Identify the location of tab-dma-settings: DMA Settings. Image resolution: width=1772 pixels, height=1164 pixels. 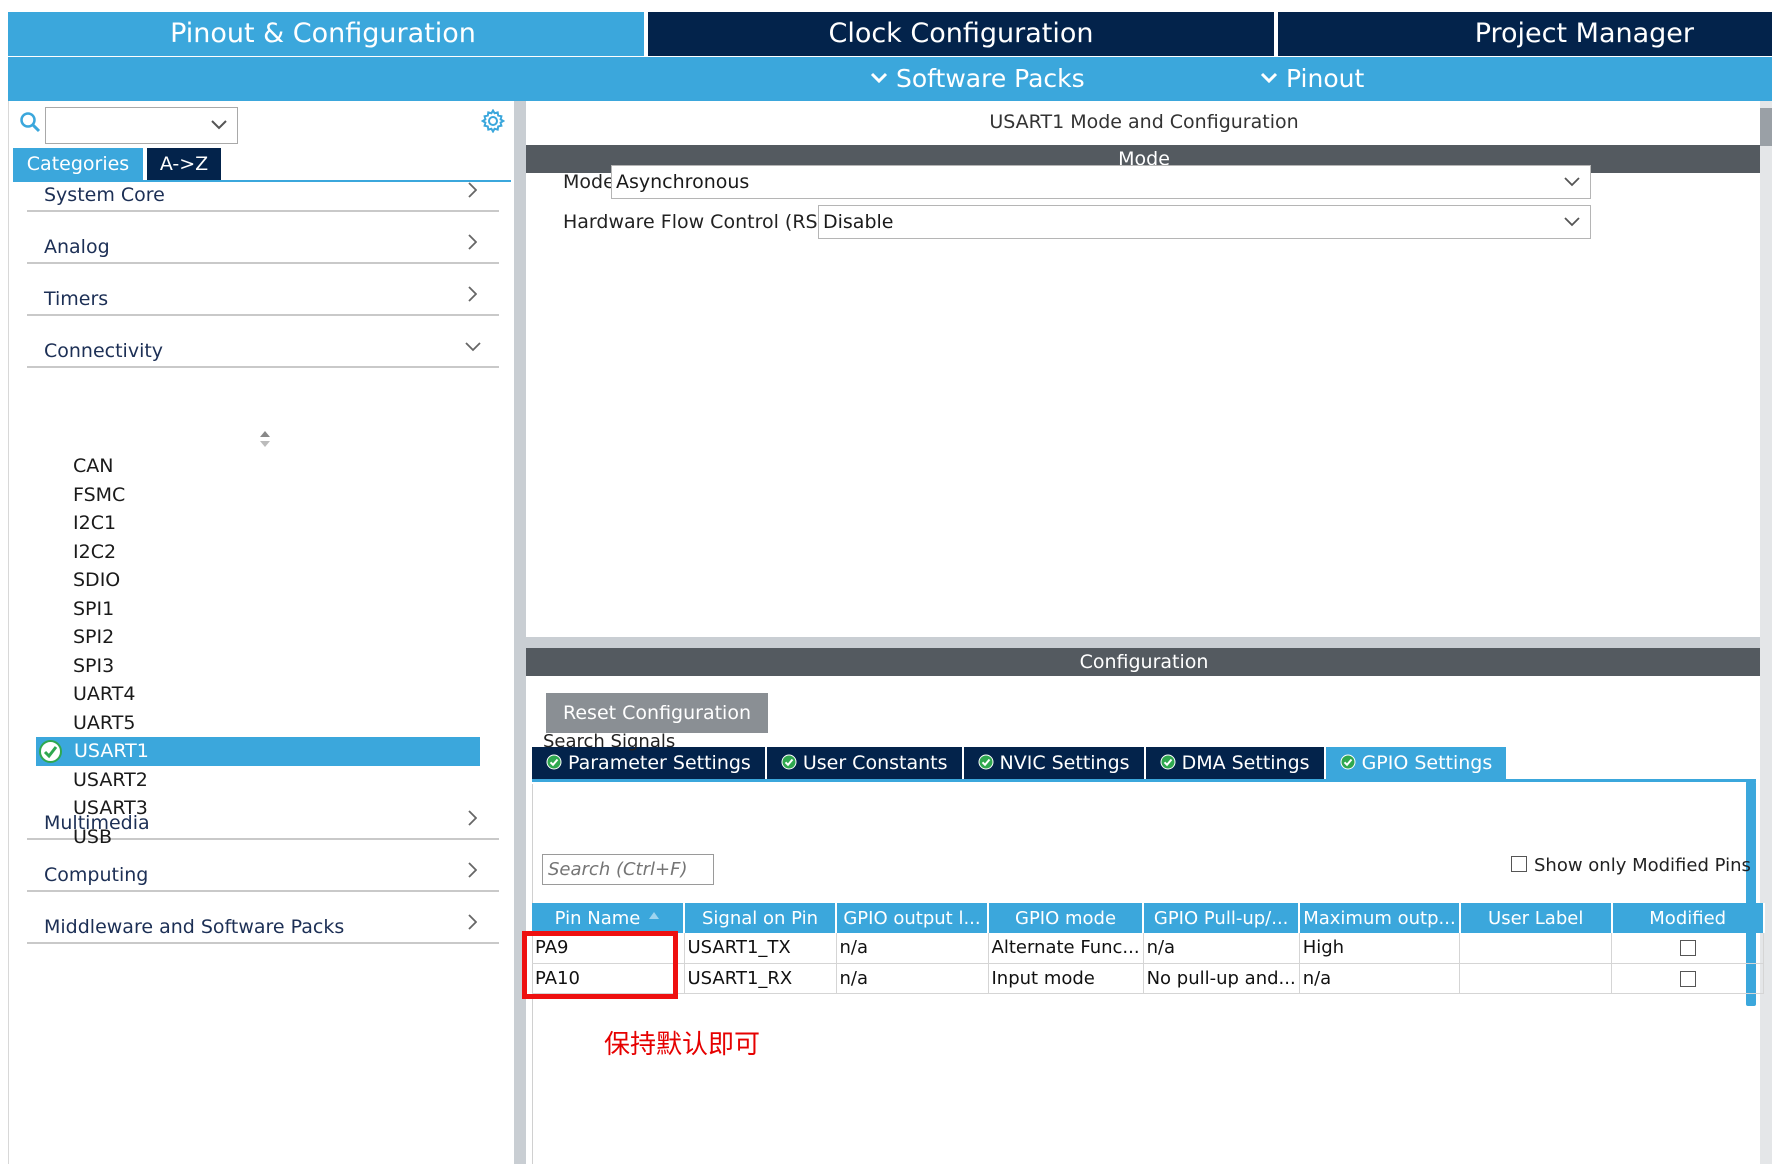
(1234, 763).